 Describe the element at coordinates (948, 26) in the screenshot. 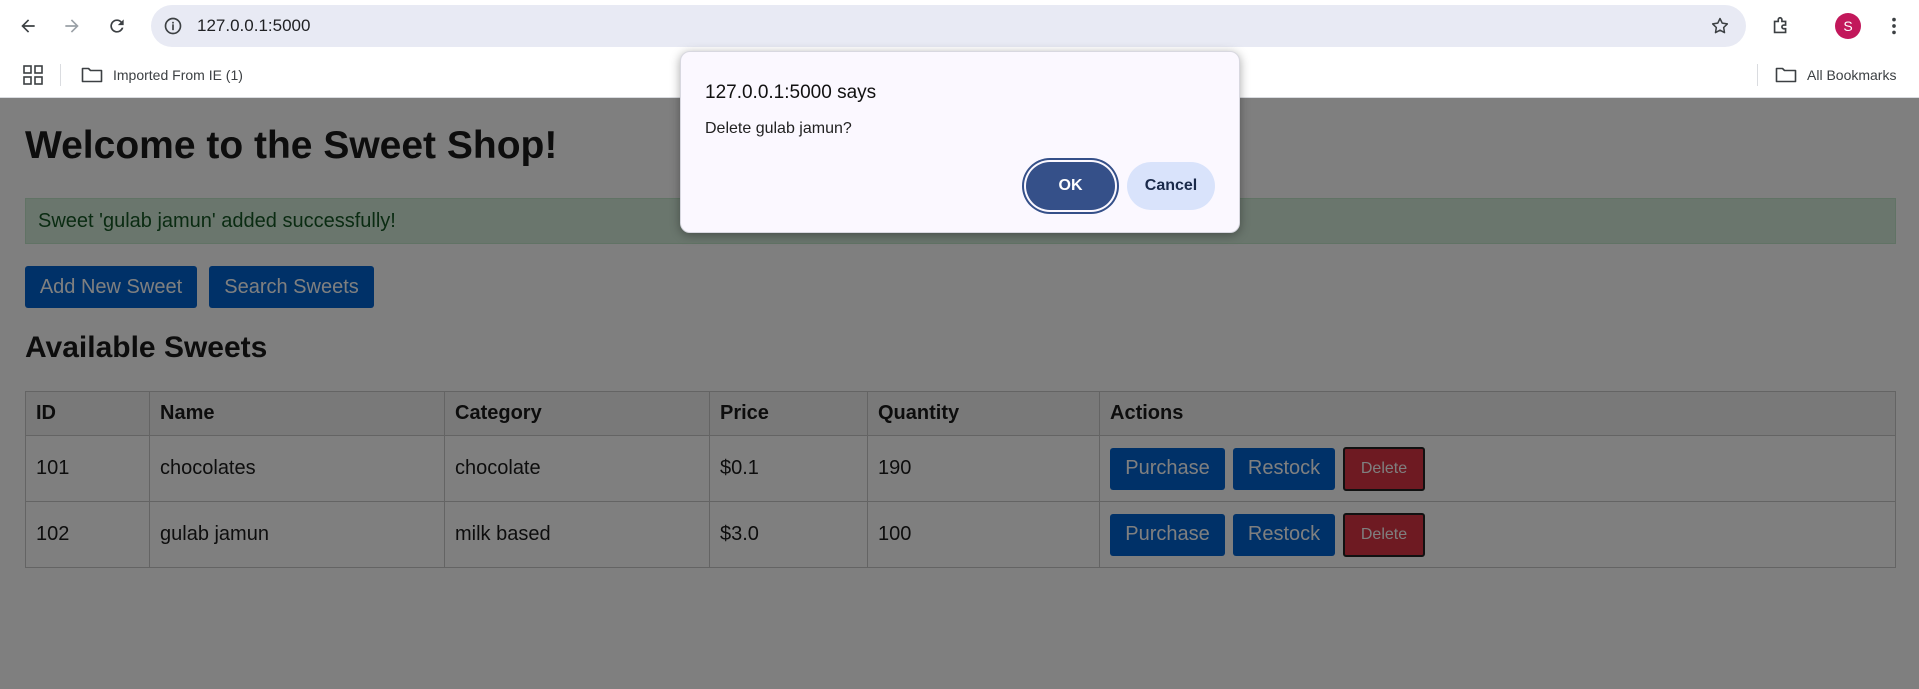

I see `address-bar: 127.0.0.1:5000` at that location.